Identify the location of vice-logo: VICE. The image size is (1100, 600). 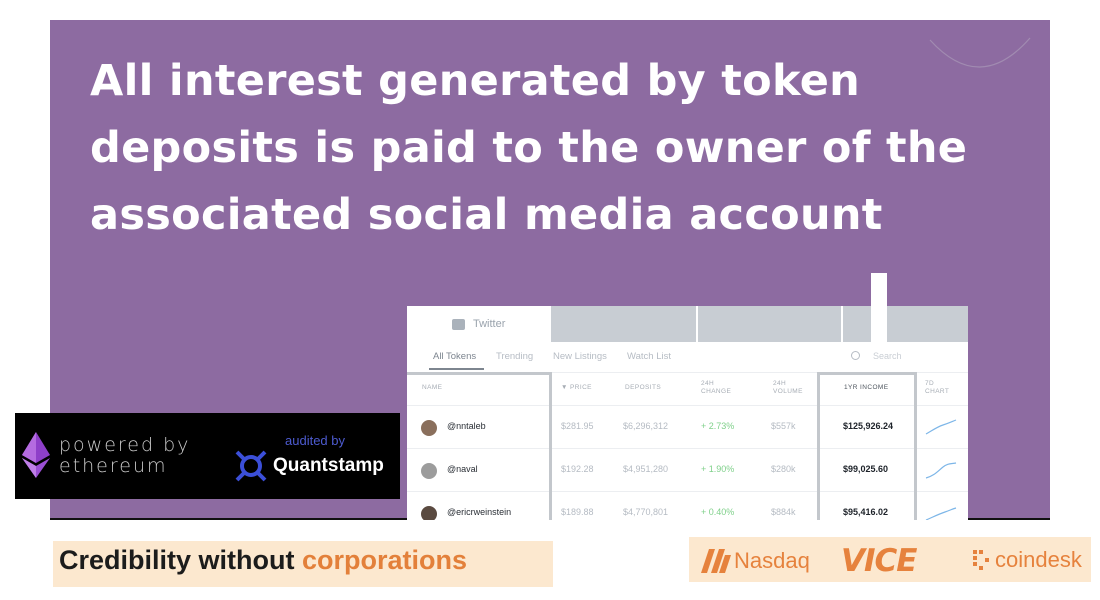
(879, 561).